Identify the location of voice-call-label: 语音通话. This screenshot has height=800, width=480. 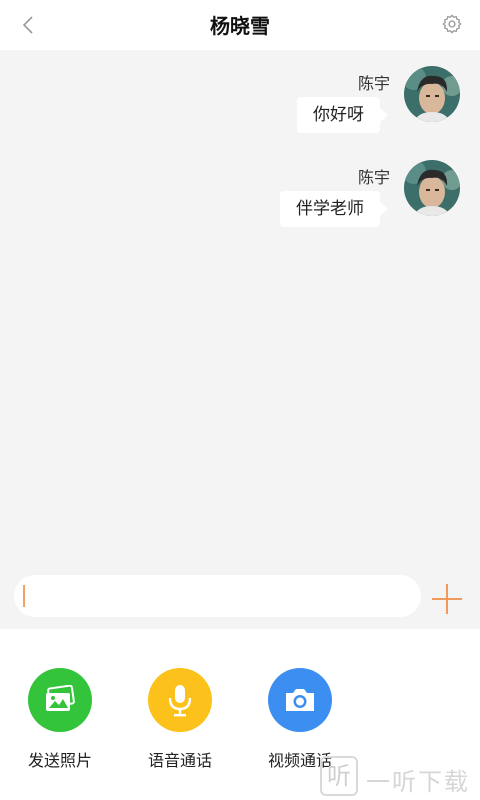
(179, 760).